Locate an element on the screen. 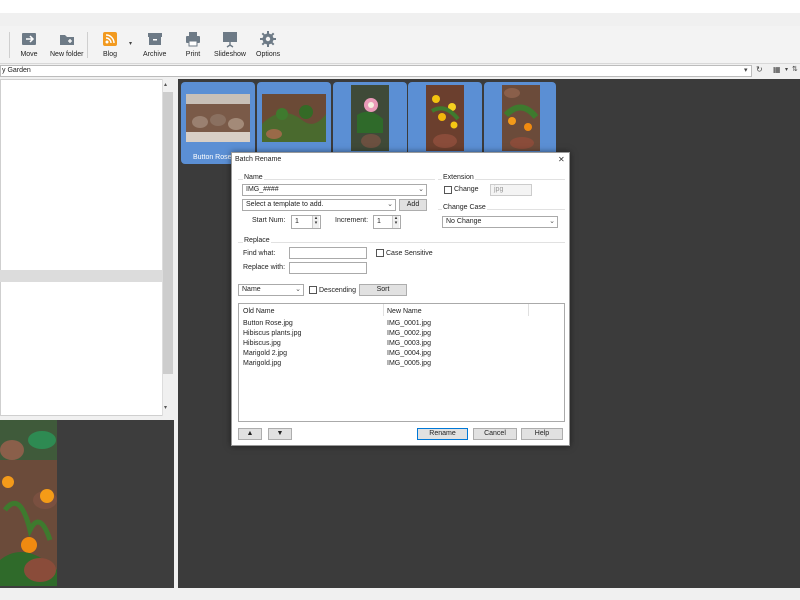 The image size is (800, 600). print-button: Print is located at coordinates (193, 44).